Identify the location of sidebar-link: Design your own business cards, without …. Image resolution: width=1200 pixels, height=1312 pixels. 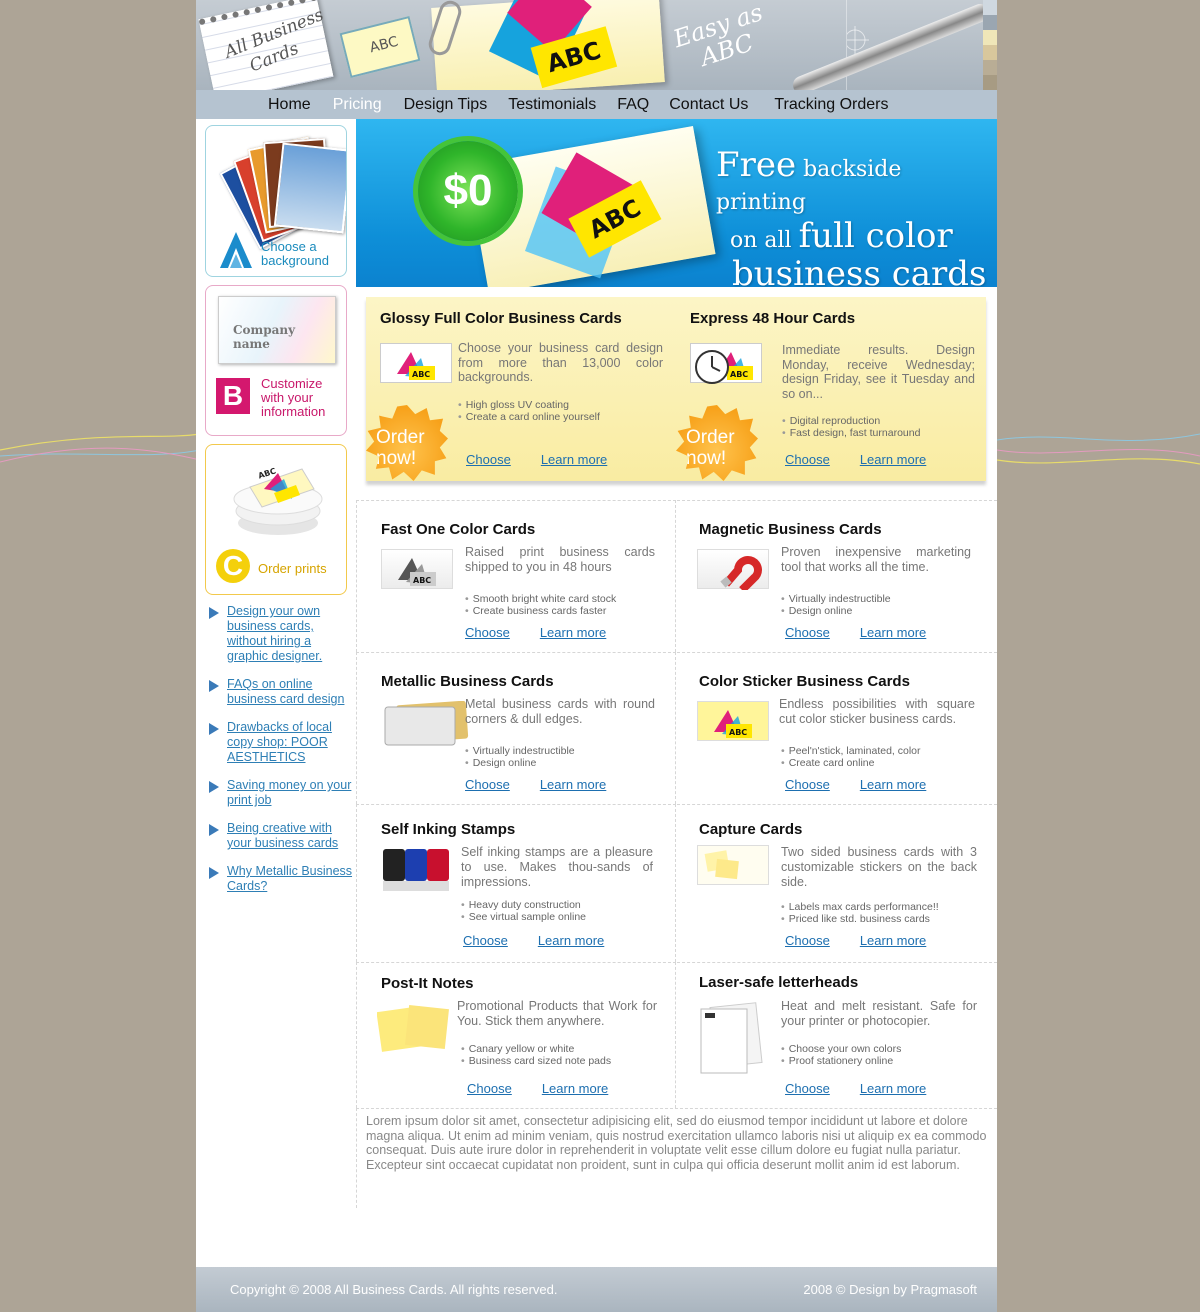
(280, 634).